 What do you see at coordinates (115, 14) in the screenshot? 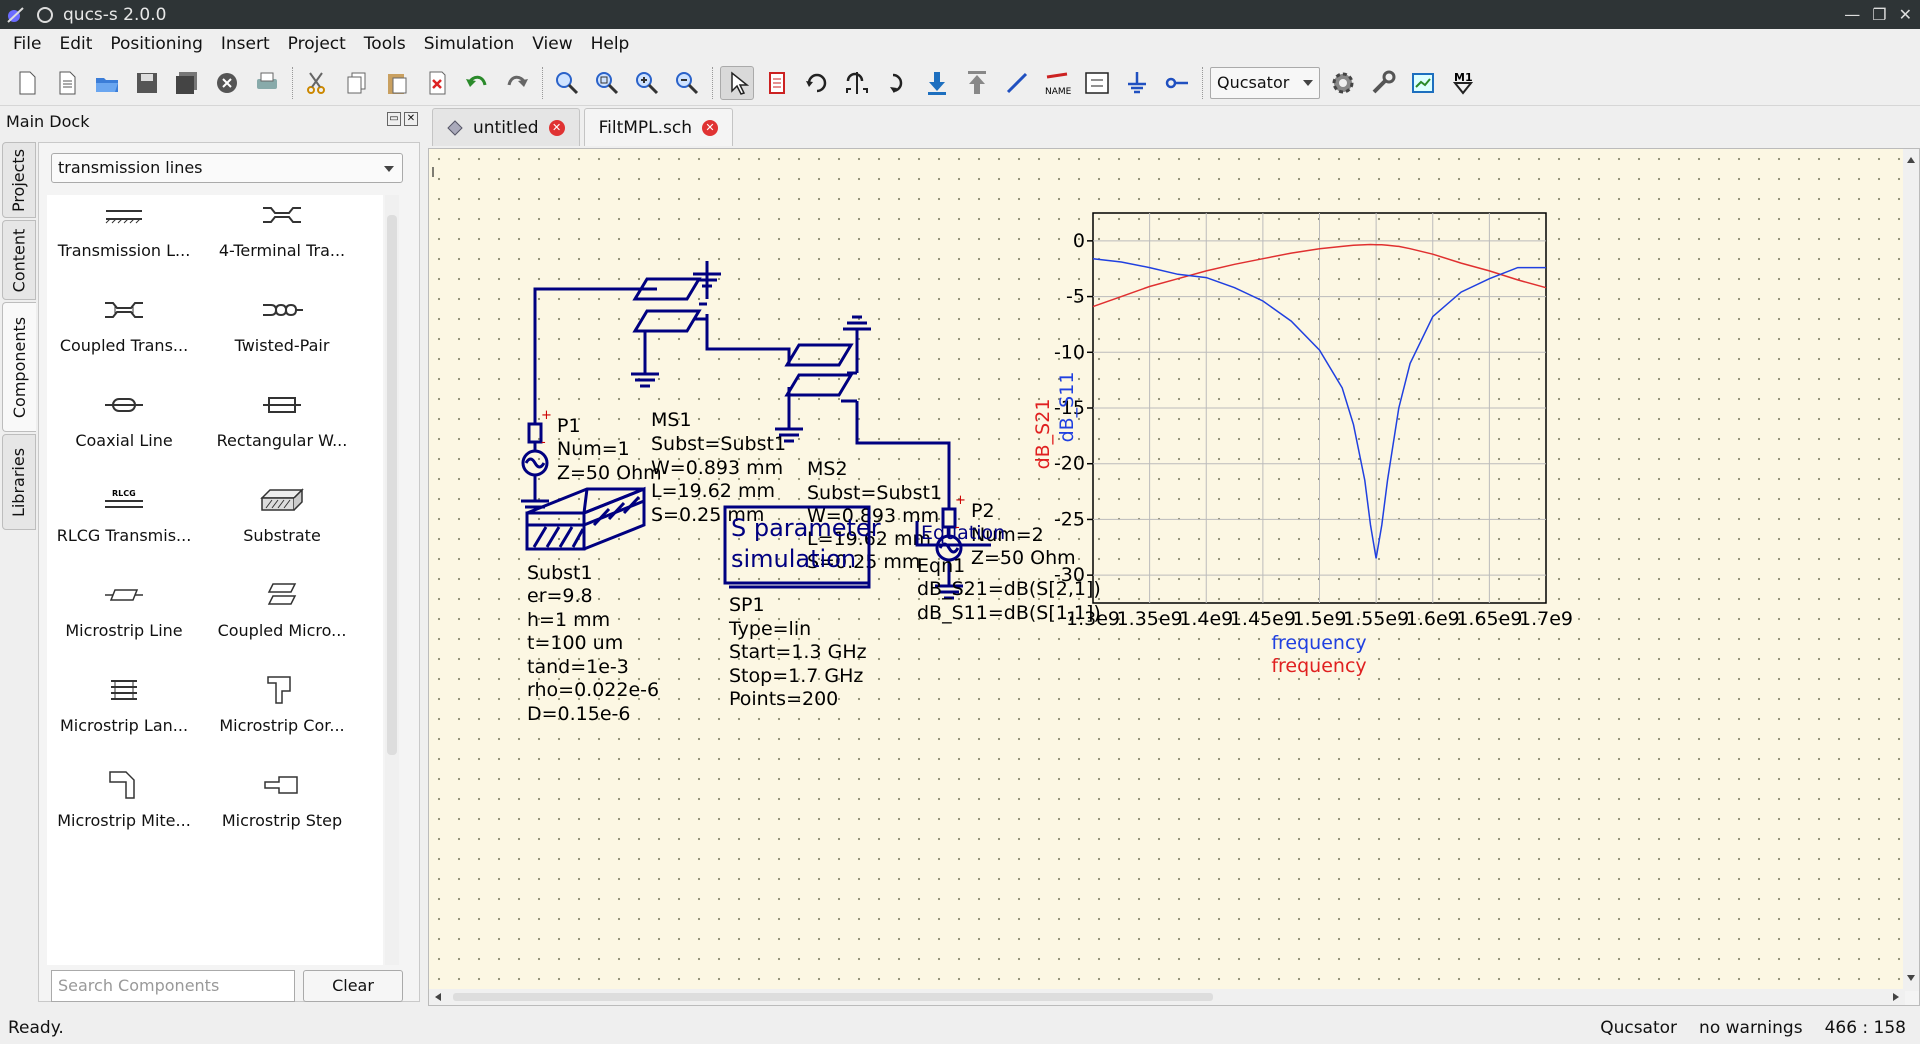
I see `window-title: qucs-s 2.0.0` at bounding box center [115, 14].